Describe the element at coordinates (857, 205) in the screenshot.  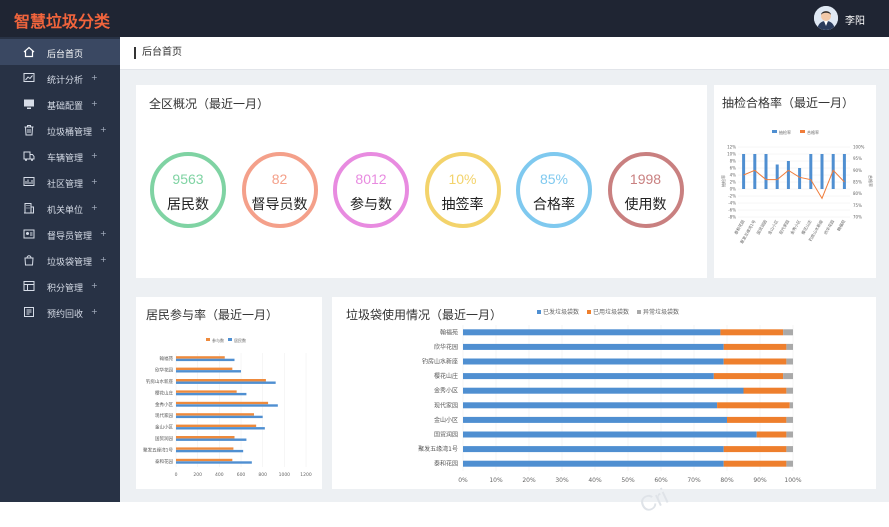
I see `y-tick-right: 75%` at that location.